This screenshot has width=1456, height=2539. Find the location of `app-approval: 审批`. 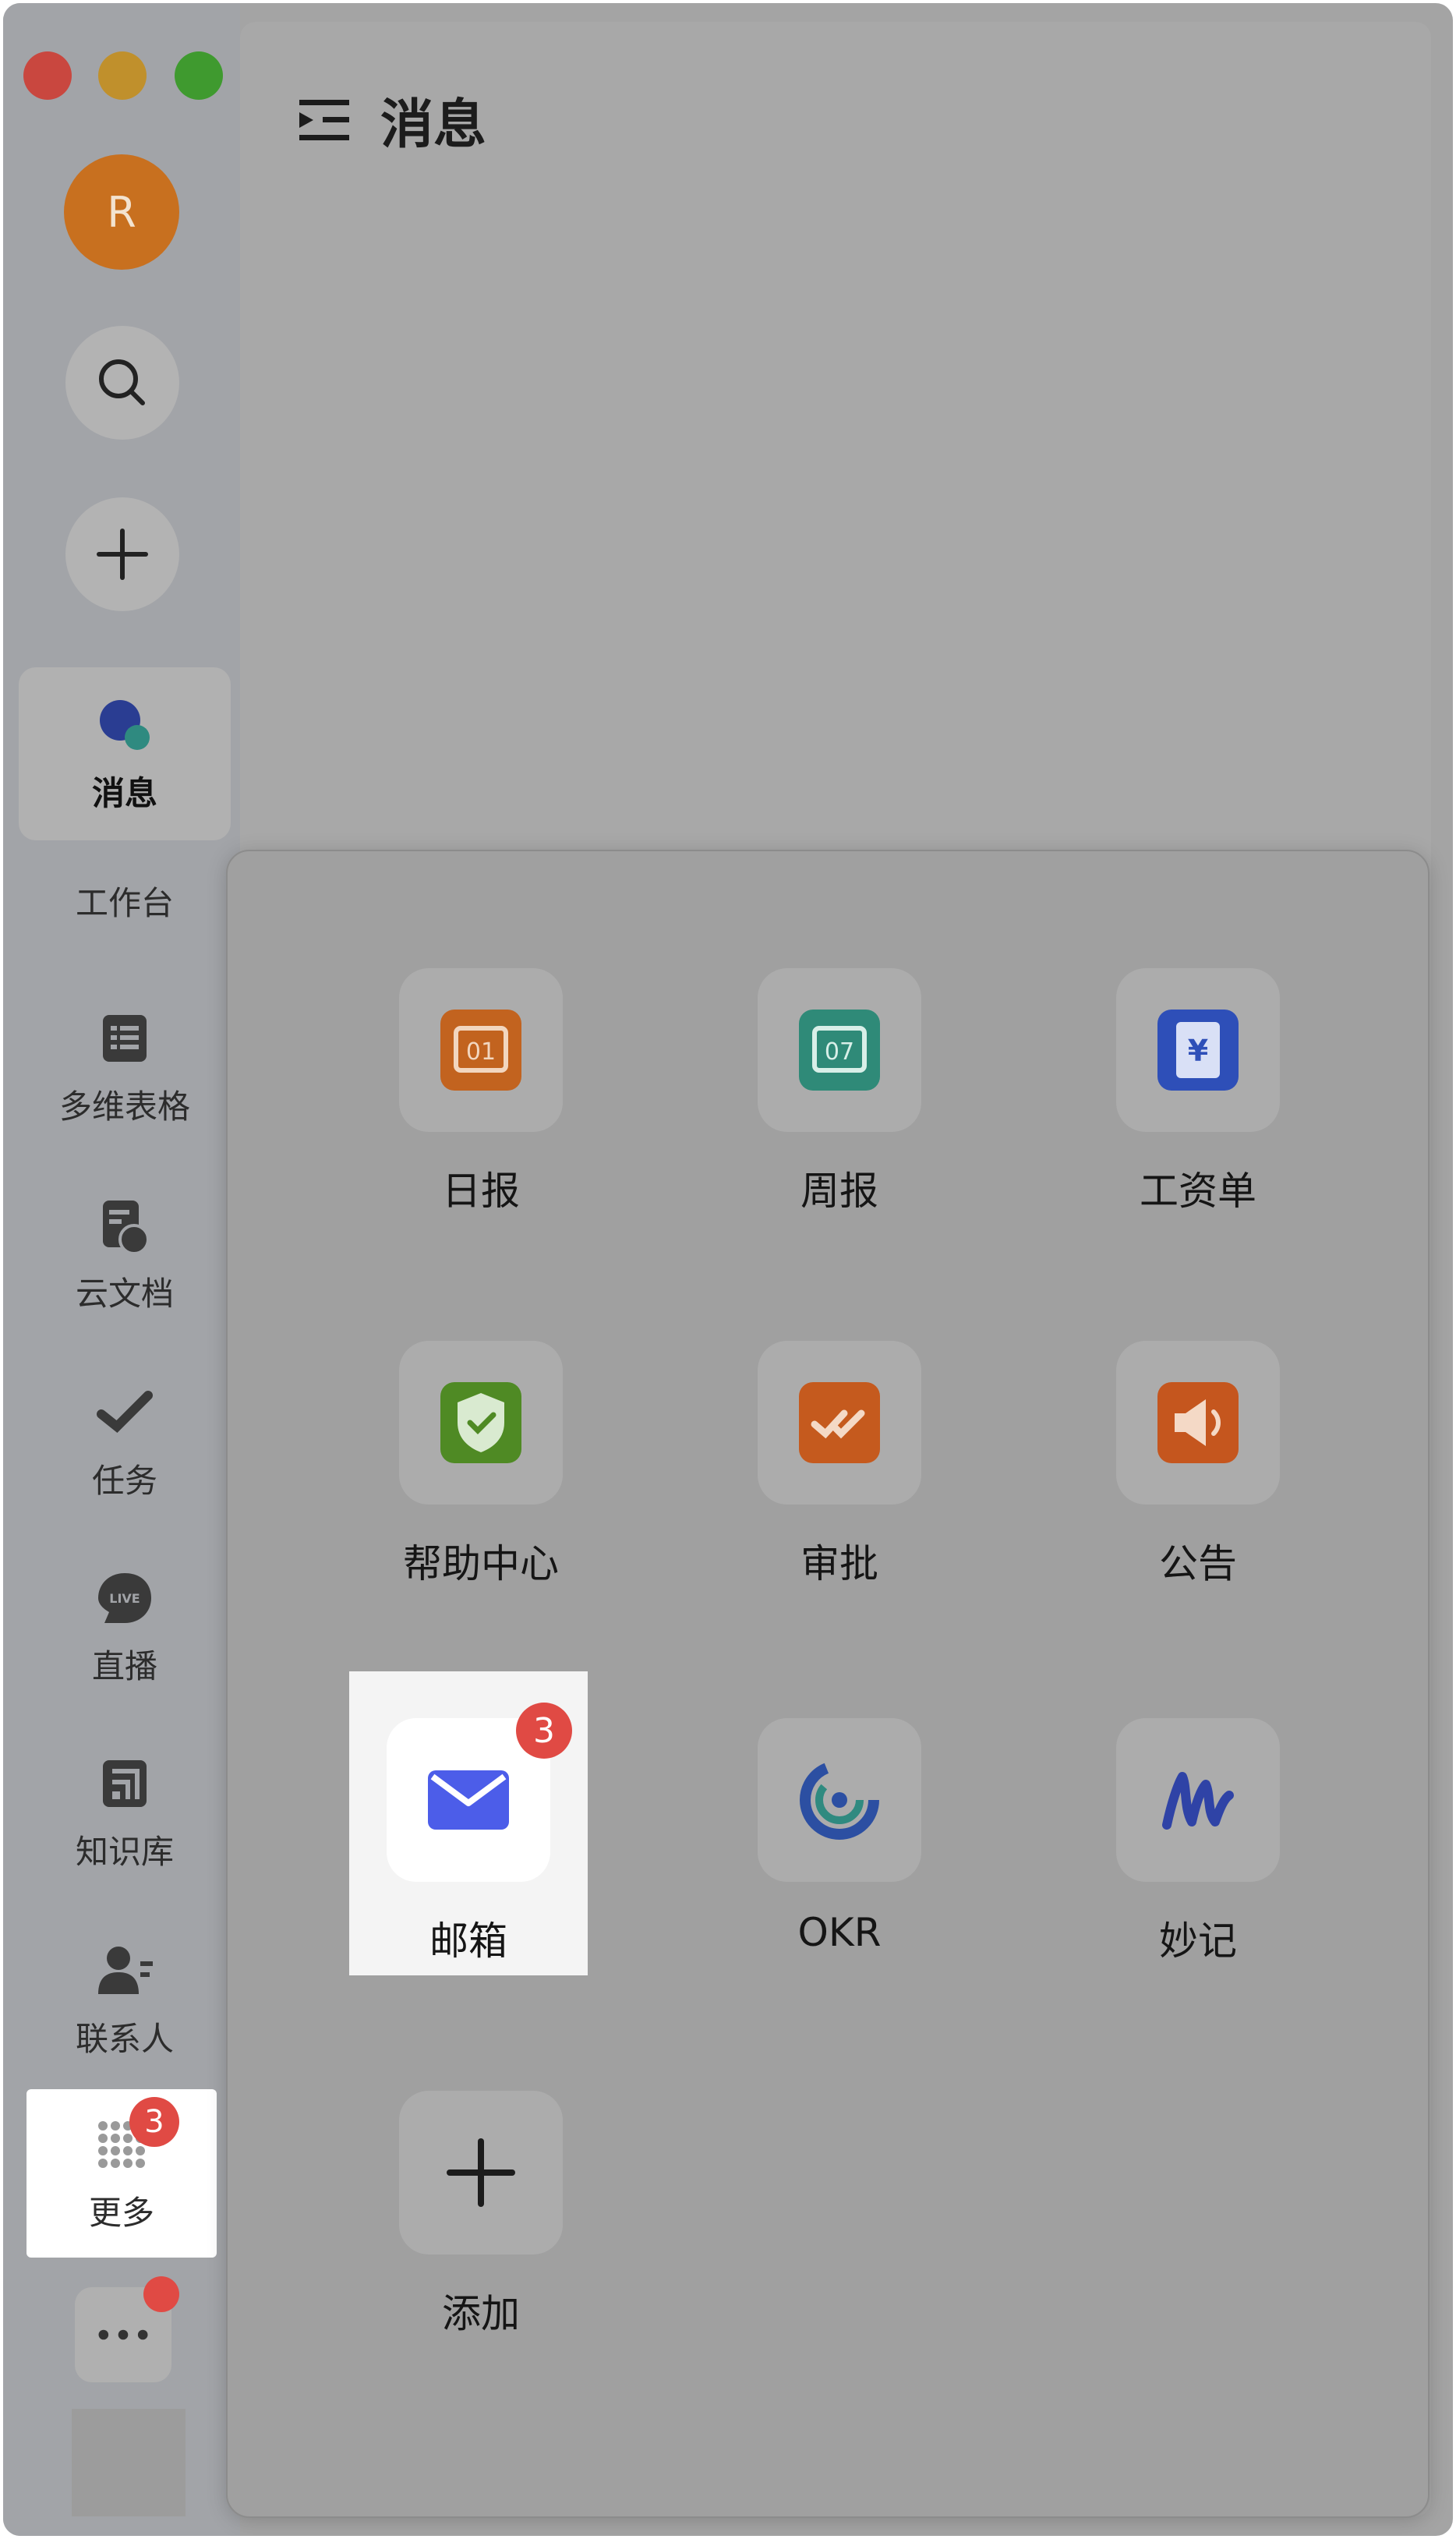

app-approval: 审批 is located at coordinates (840, 1493).